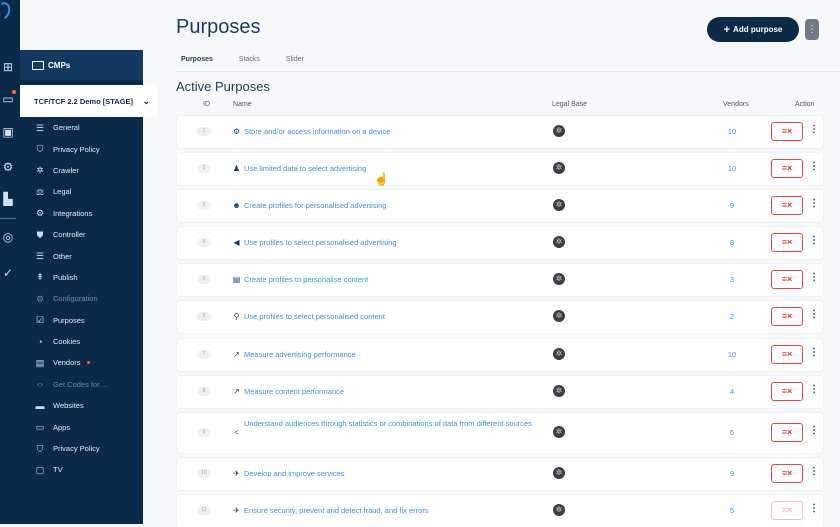 Image resolution: width=840 pixels, height=527 pixels. Describe the element at coordinates (732, 279) in the screenshot. I see `vendor-count-link: 3` at that location.